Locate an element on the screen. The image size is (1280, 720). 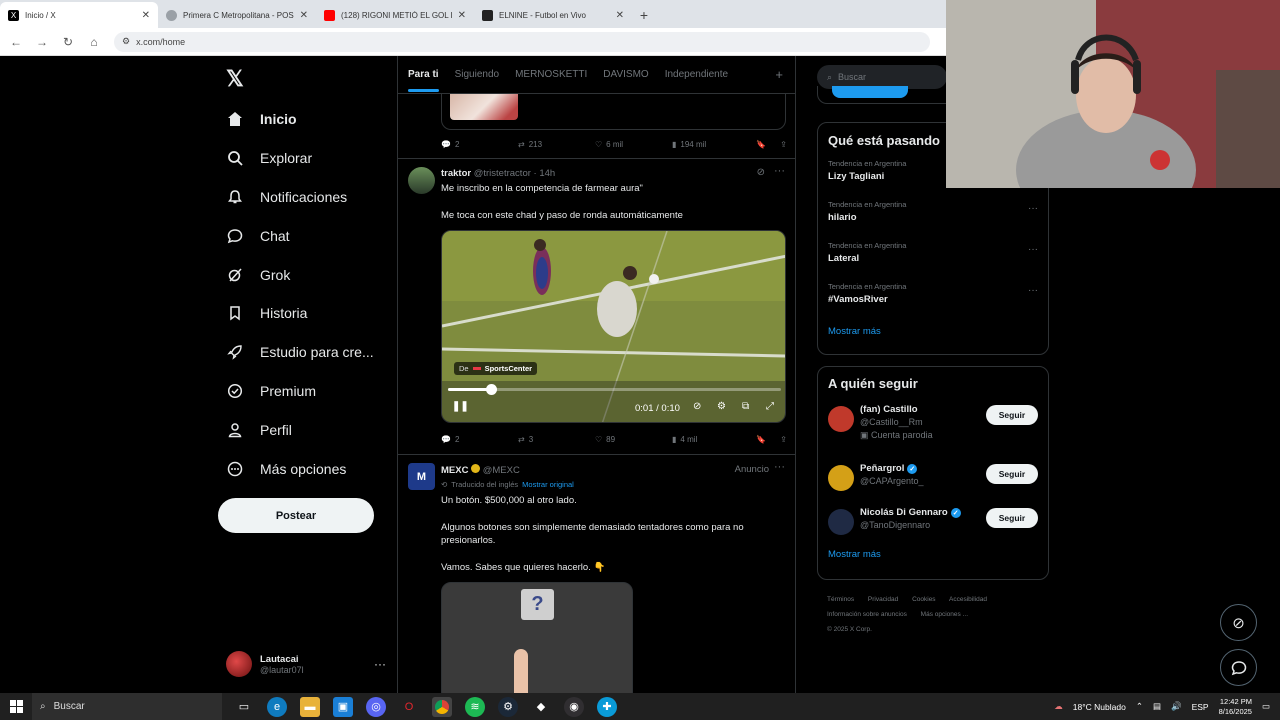
post-button: Postear is located at coordinates (296, 515).